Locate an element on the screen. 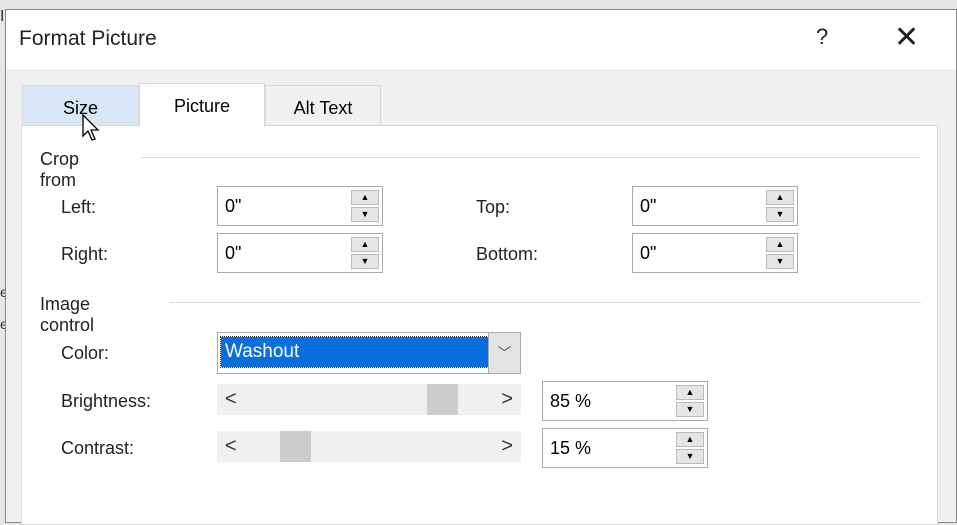 This screenshot has width=957, height=525. crop-top-label: Top: is located at coordinates (493, 207).